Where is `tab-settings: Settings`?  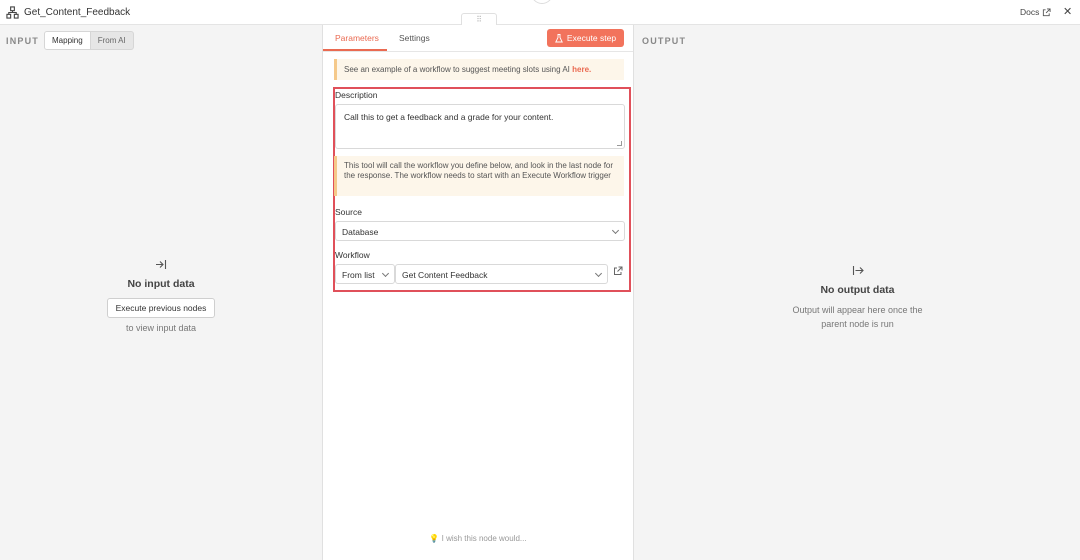 tab-settings: Settings is located at coordinates (414, 38).